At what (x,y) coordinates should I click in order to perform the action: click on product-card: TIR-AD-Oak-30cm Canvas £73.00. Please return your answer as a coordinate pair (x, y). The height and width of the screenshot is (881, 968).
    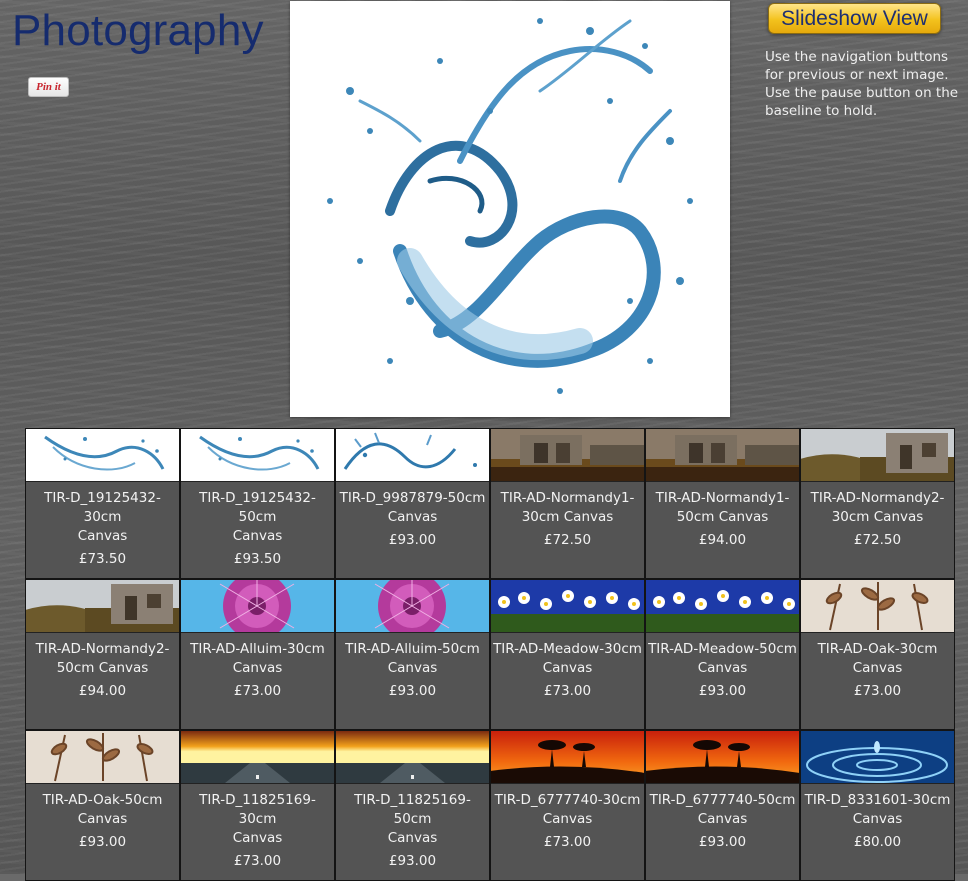
    Looking at the image, I should click on (877, 654).